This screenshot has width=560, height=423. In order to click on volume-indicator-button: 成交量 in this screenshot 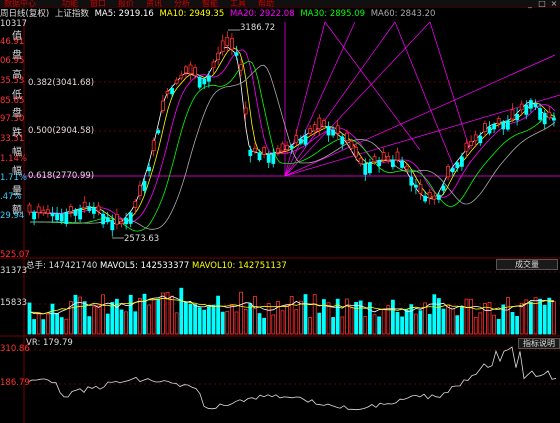, I will do `click(527, 264)`.